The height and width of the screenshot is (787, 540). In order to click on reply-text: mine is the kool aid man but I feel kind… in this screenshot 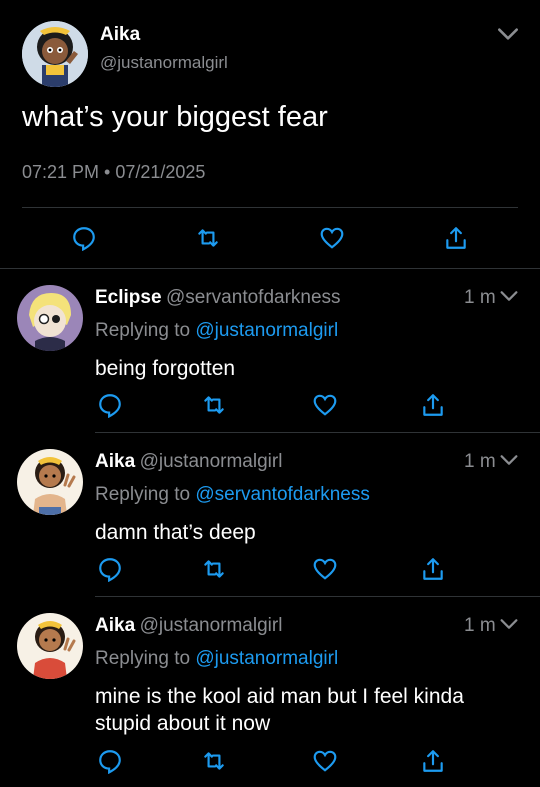, I will do `click(279, 710)`.